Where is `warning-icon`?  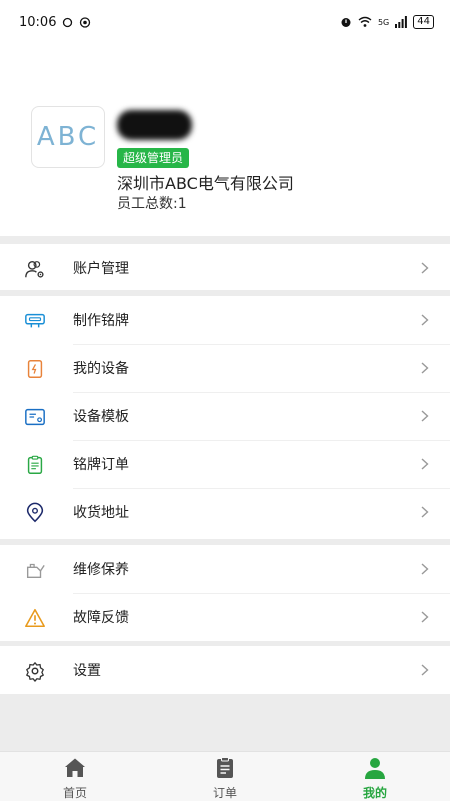
warning-icon is located at coordinates (35, 618).